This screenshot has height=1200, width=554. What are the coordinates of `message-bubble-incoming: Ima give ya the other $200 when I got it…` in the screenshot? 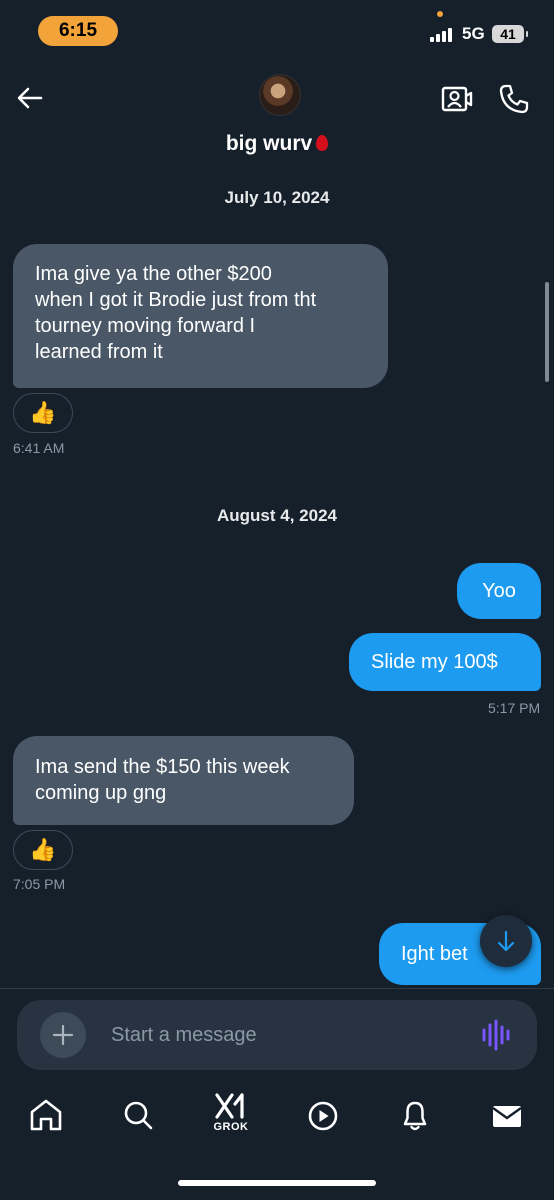 It's located at (200, 316).